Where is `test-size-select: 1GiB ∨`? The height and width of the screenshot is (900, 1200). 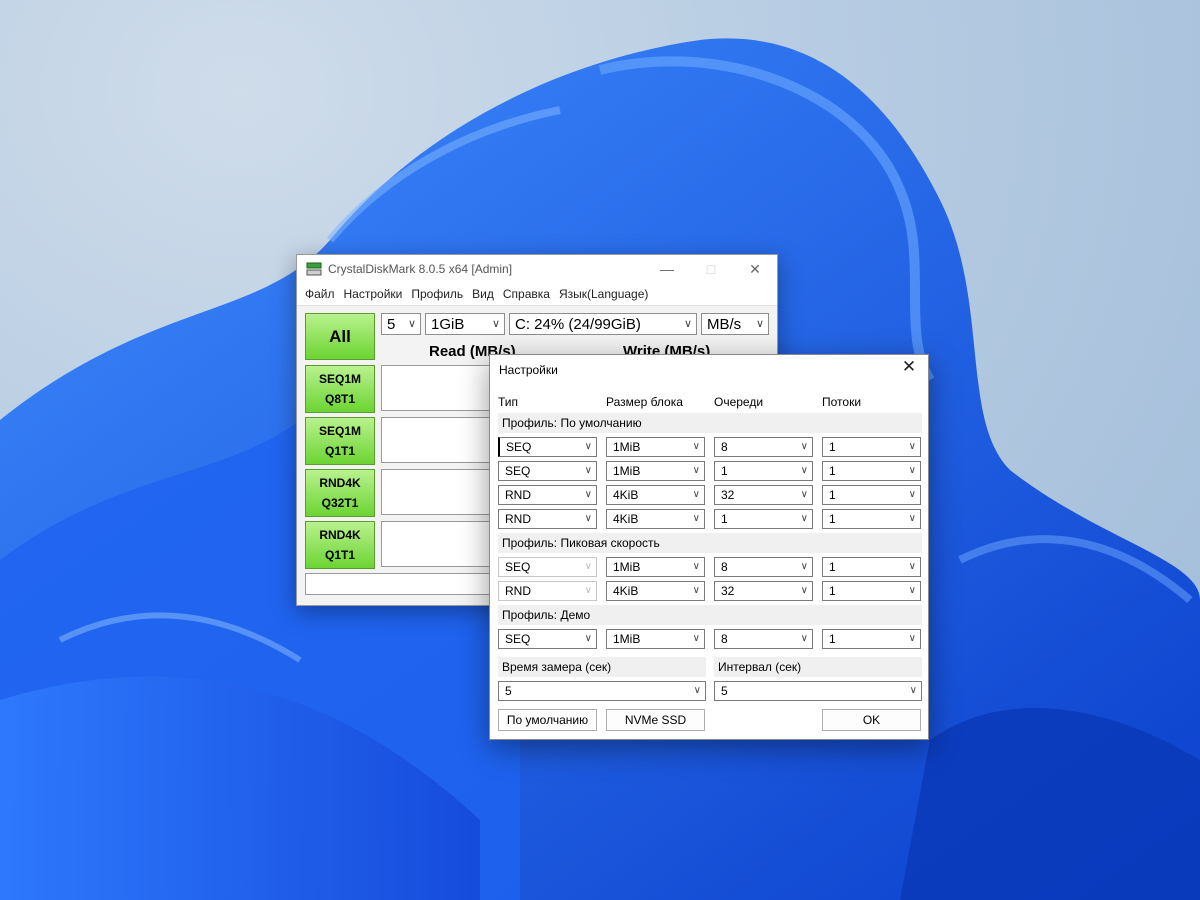 test-size-select: 1GiB ∨ is located at coordinates (465, 324).